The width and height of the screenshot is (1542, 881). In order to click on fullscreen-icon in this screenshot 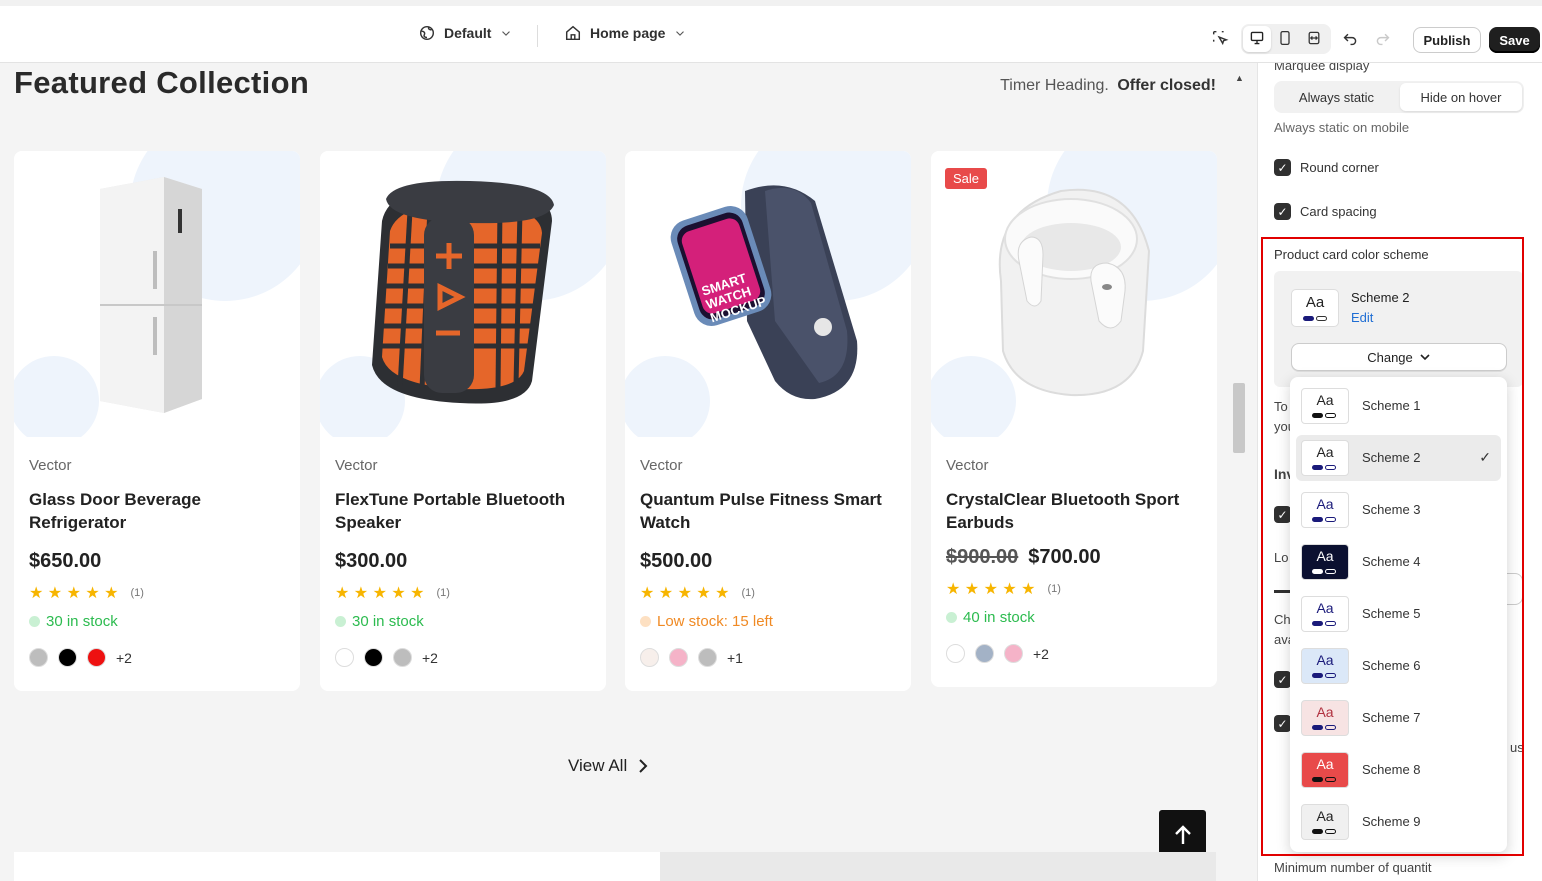, I will do `click(1314, 38)`.